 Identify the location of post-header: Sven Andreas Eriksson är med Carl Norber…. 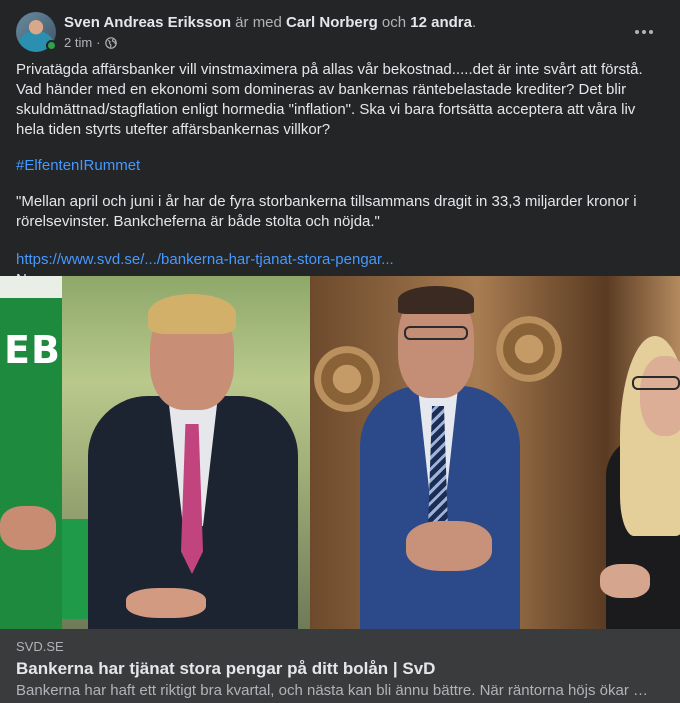
(340, 34).